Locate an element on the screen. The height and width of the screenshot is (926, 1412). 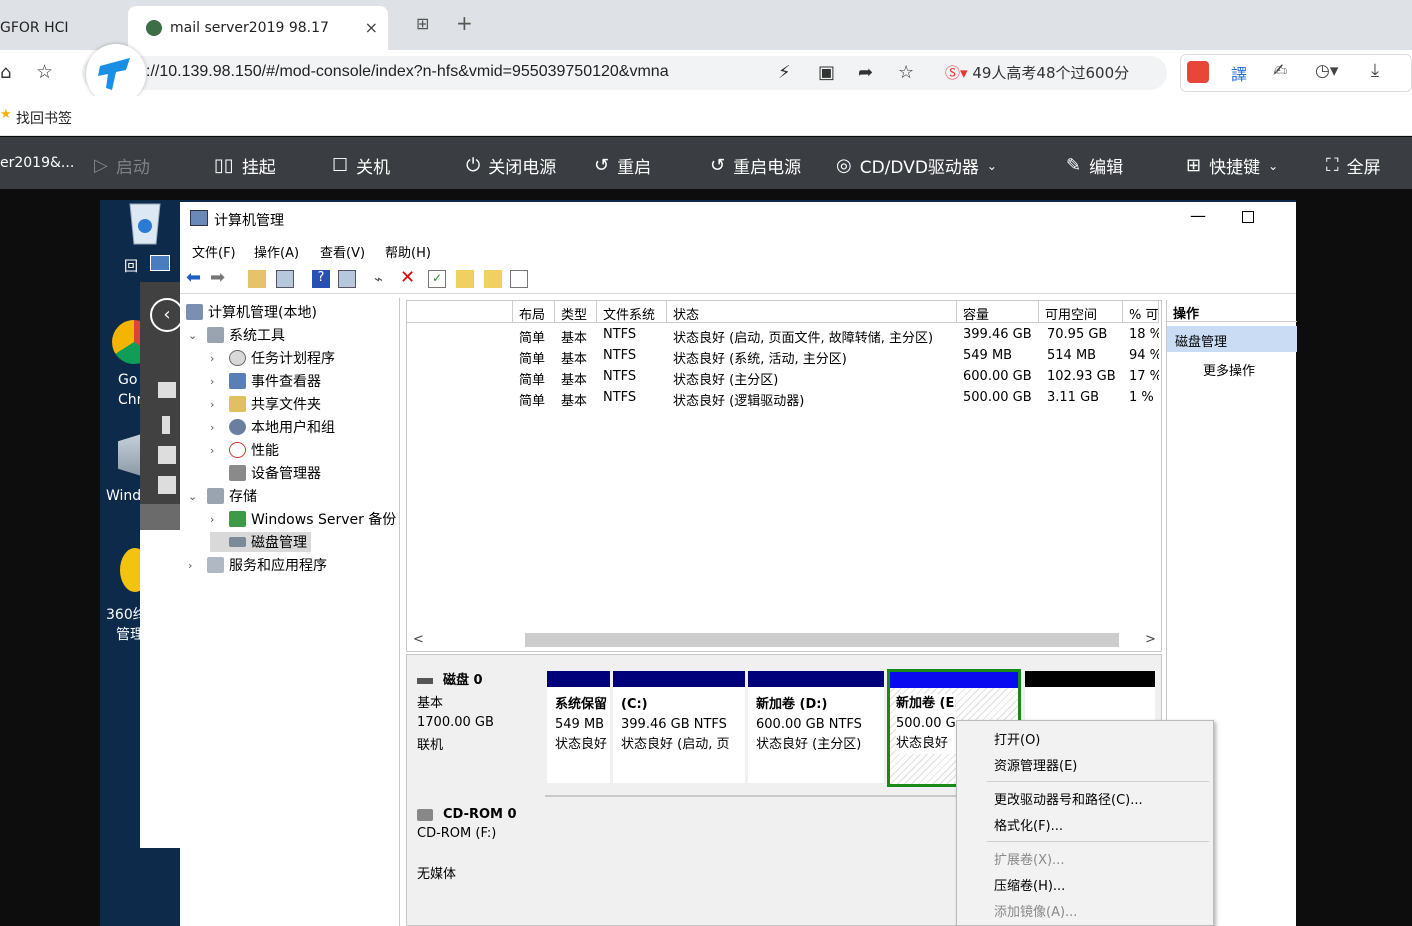
fullscreen-button: ⛶ 全屏 is located at coordinates (1353, 165).